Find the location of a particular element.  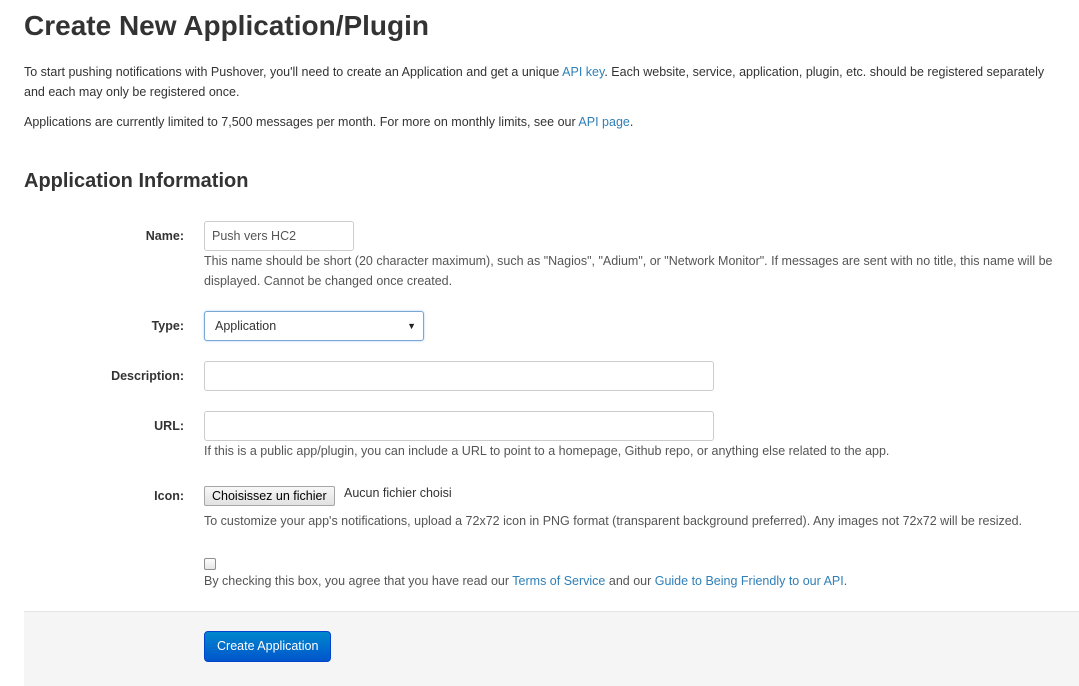

url-input is located at coordinates (459, 426).